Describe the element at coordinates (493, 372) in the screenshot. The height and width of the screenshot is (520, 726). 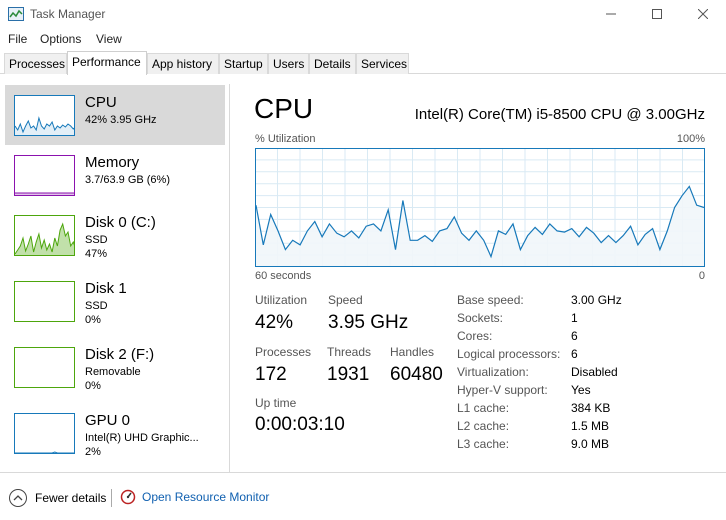
I see `spec-key: Virtualization:` at that location.